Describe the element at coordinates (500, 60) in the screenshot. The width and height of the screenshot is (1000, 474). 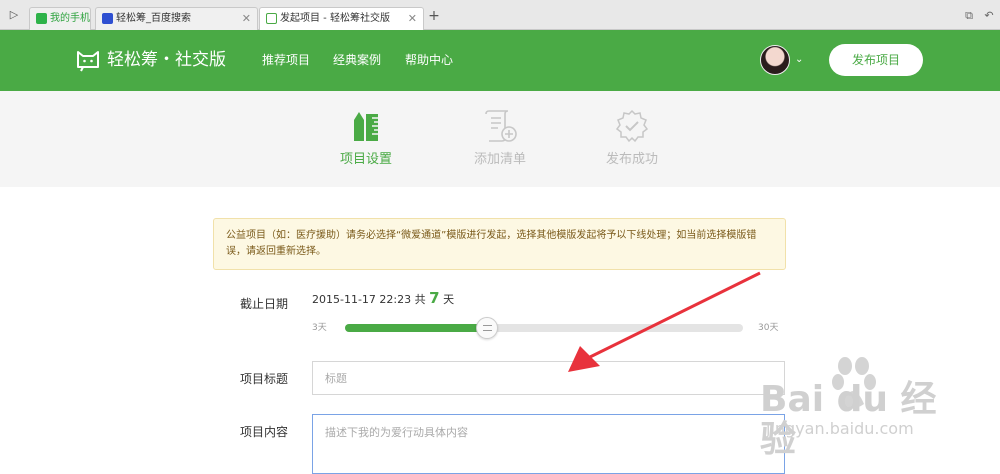
I see `site-header: 轻松筹・社交版 推荐项目 经典案例 帮助中心 ⌄ 发布项目` at that location.